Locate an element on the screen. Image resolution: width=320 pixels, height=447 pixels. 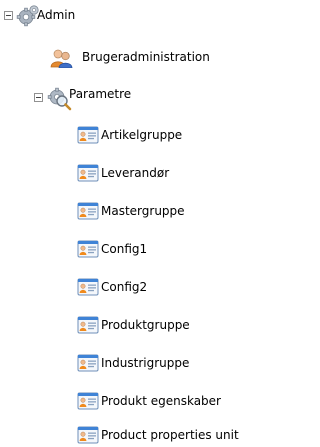
tree-node-brugeradministration: Brugeradministration is located at coordinates (127, 58).